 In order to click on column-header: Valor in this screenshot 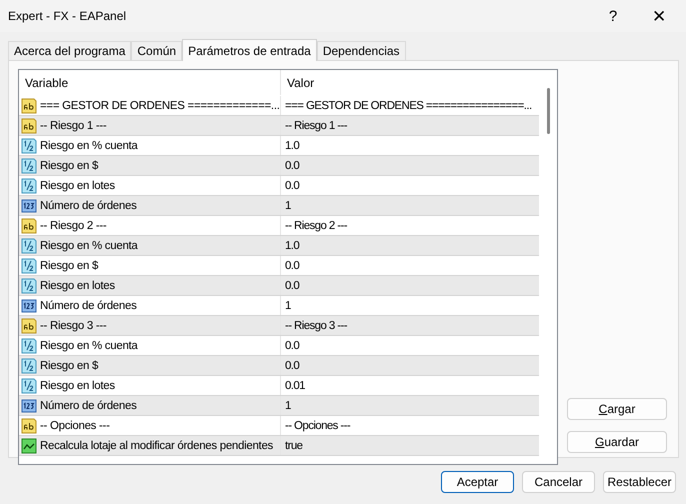, I will do `click(410, 82)`.